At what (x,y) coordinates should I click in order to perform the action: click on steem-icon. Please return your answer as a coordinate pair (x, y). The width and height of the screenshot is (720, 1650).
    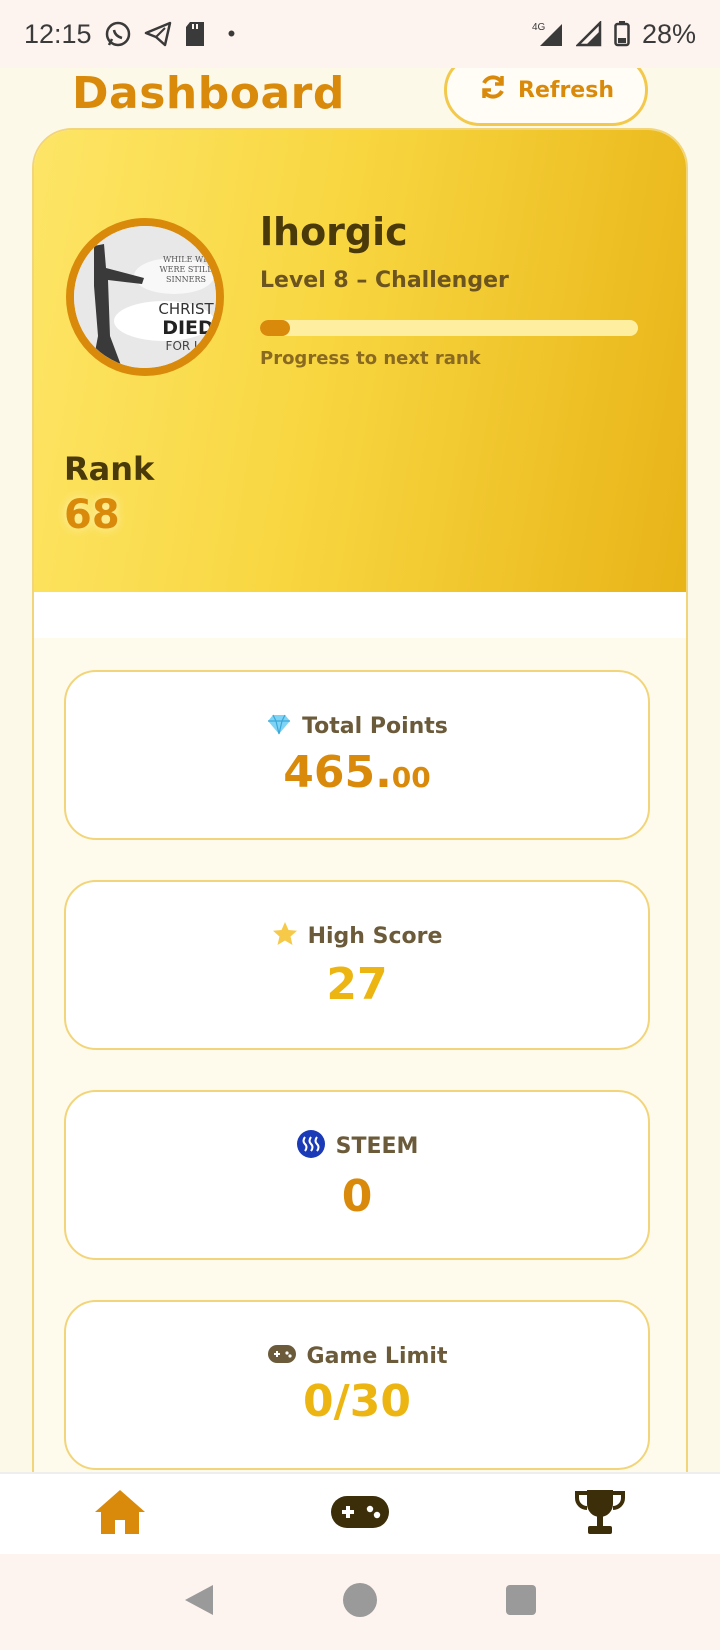
    Looking at the image, I should click on (311, 1147).